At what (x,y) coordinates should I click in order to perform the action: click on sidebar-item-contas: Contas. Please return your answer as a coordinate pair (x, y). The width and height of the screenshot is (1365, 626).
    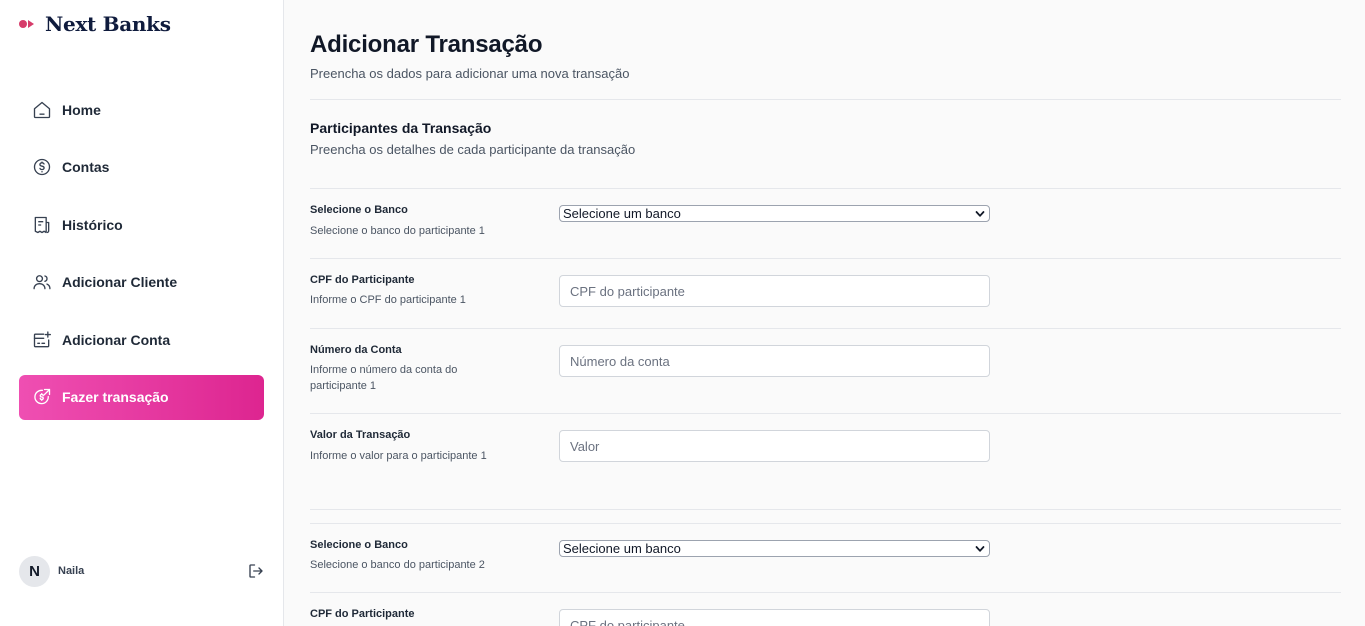
    Looking at the image, I should click on (141, 167).